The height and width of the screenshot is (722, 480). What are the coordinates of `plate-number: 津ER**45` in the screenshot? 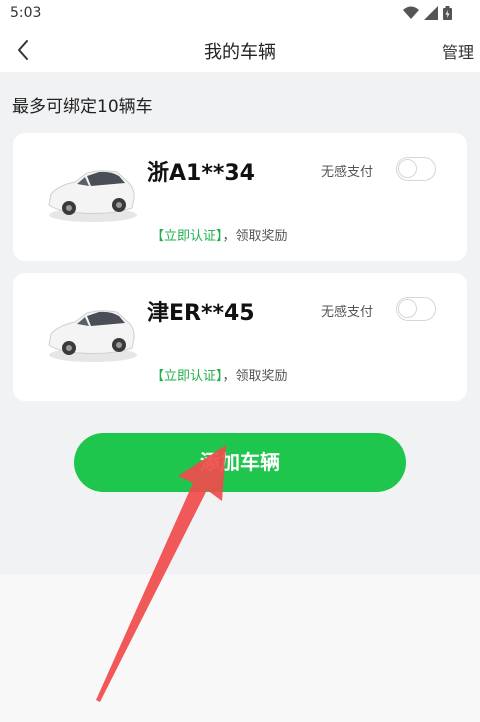 It's located at (201, 313).